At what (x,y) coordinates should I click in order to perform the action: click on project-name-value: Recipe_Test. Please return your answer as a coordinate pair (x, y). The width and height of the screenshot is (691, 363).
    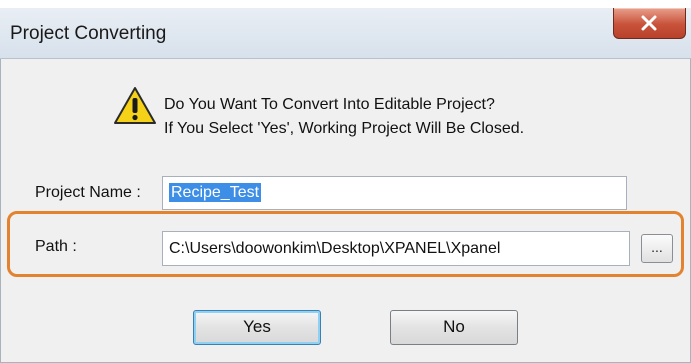
    Looking at the image, I should click on (215, 192).